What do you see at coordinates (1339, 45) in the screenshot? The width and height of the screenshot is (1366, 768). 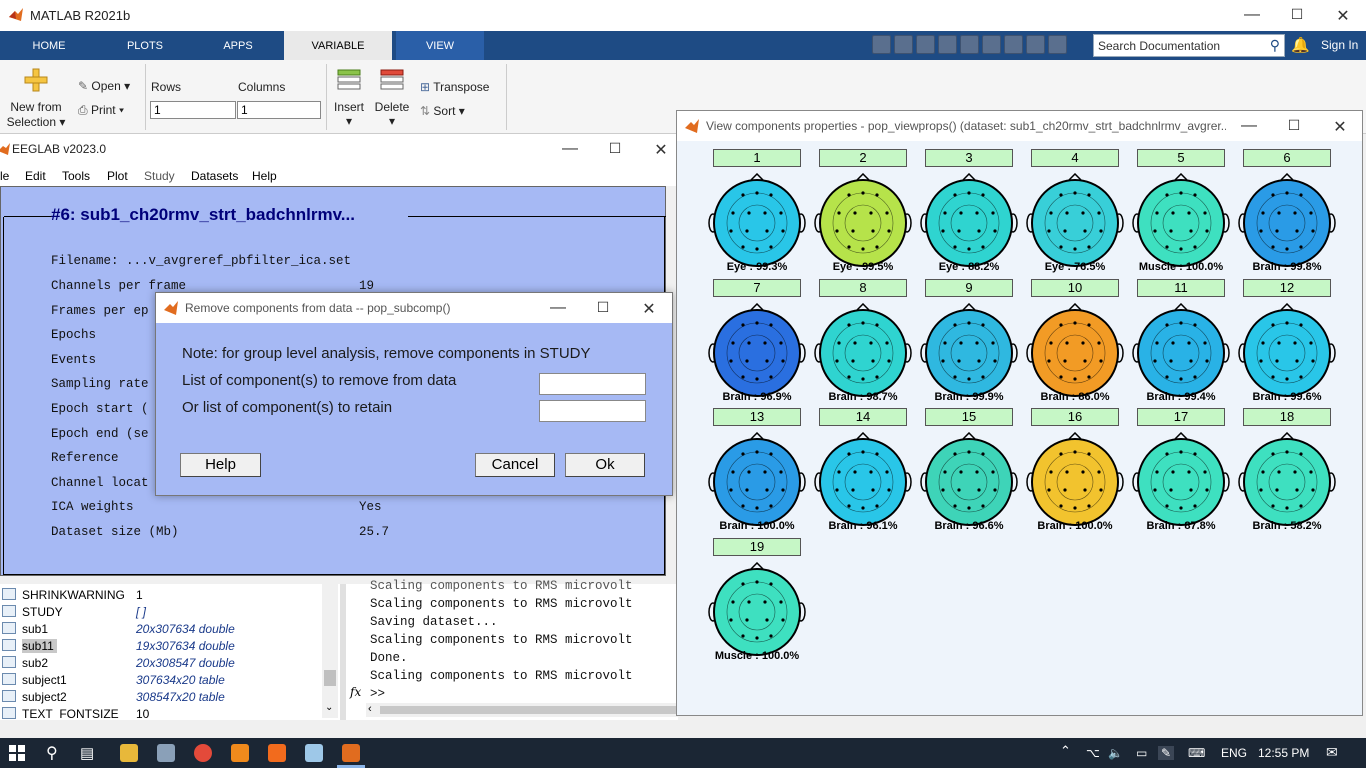 I see `sign-in-link: Sign In` at bounding box center [1339, 45].